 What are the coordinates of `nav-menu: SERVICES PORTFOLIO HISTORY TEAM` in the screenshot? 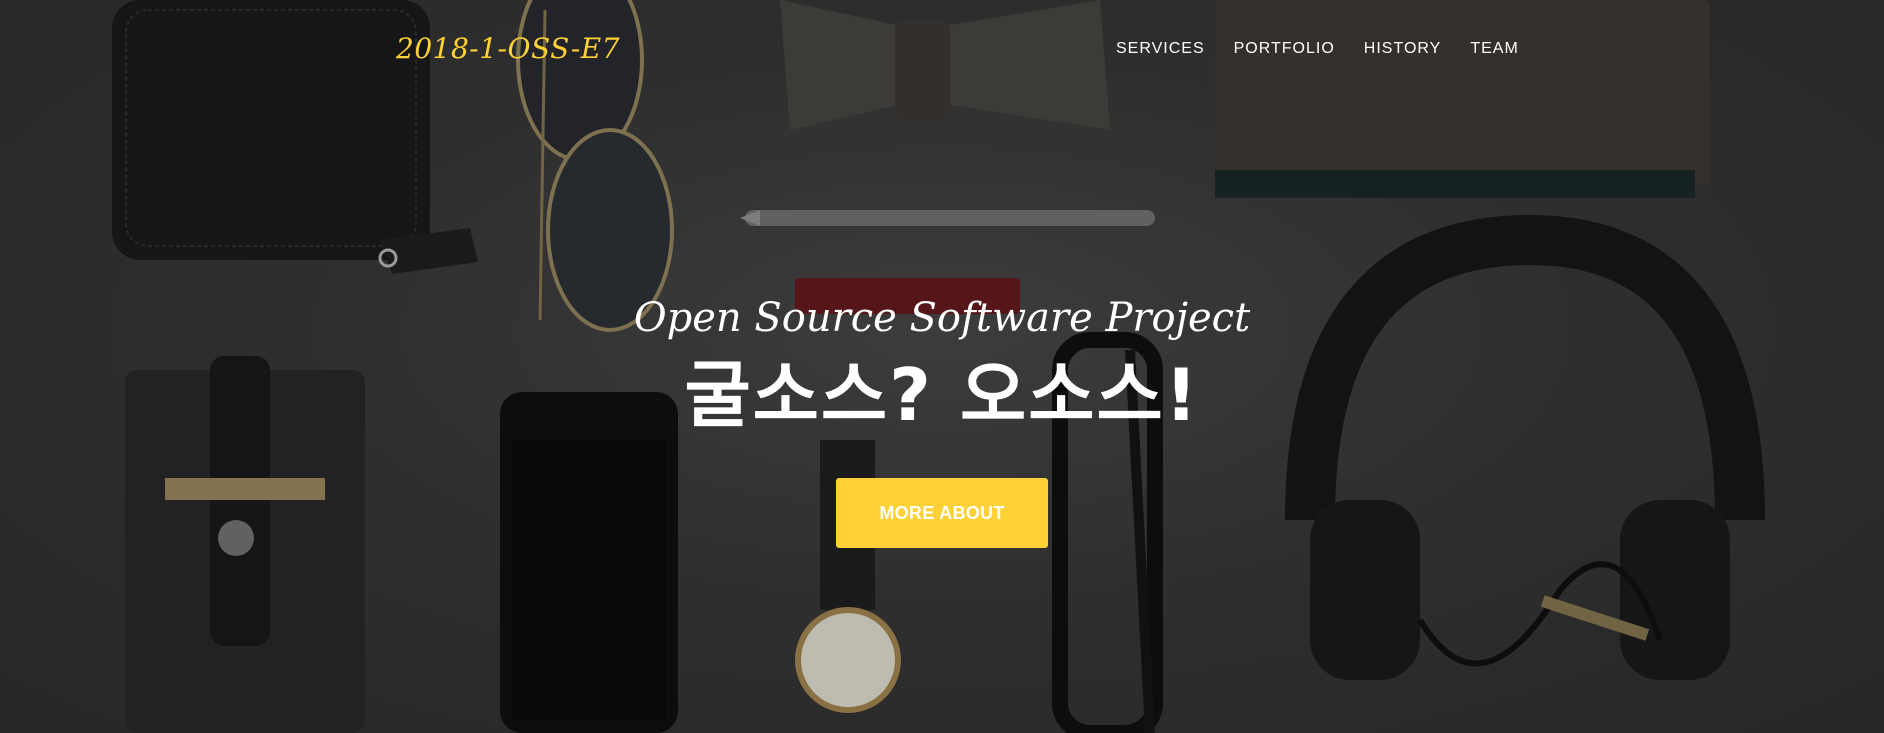 It's located at (1332, 49).